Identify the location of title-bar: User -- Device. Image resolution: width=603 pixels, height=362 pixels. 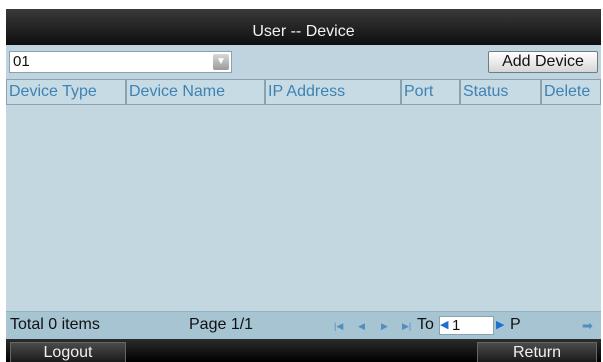
(303, 27).